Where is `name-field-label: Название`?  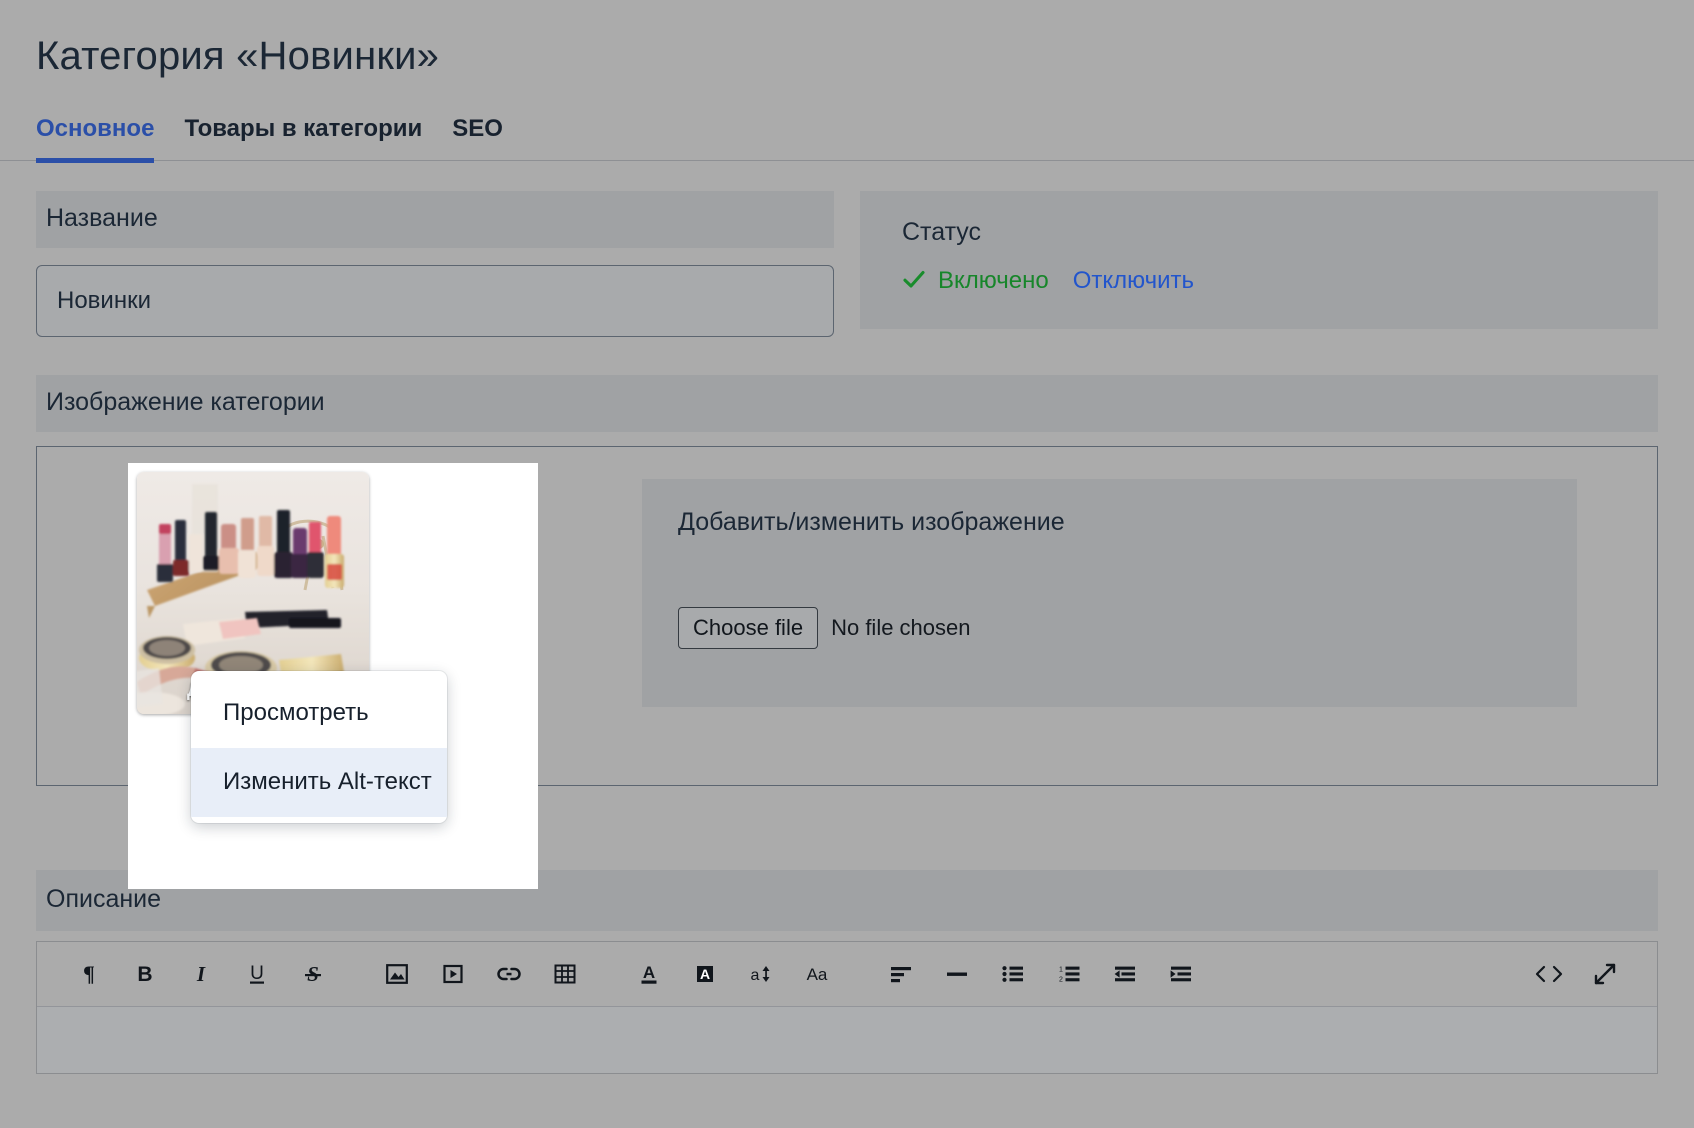
name-field-label: Название is located at coordinates (435, 219).